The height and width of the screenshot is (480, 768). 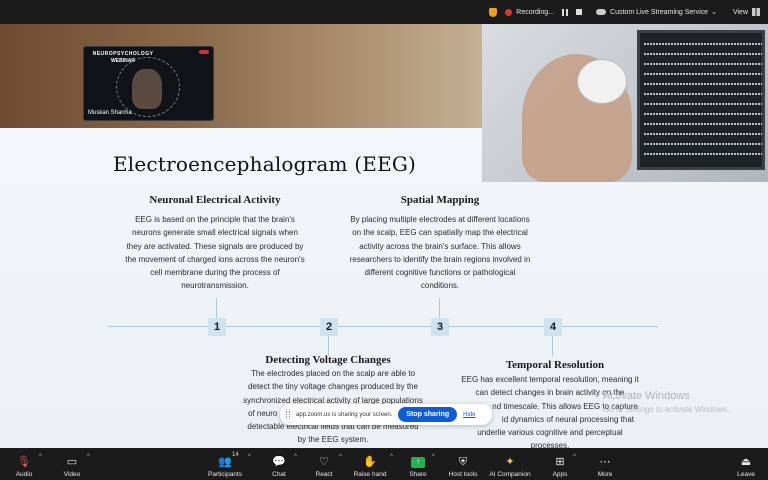 I want to click on microphone-muted-icon: 🎙, so click(x=24, y=462).